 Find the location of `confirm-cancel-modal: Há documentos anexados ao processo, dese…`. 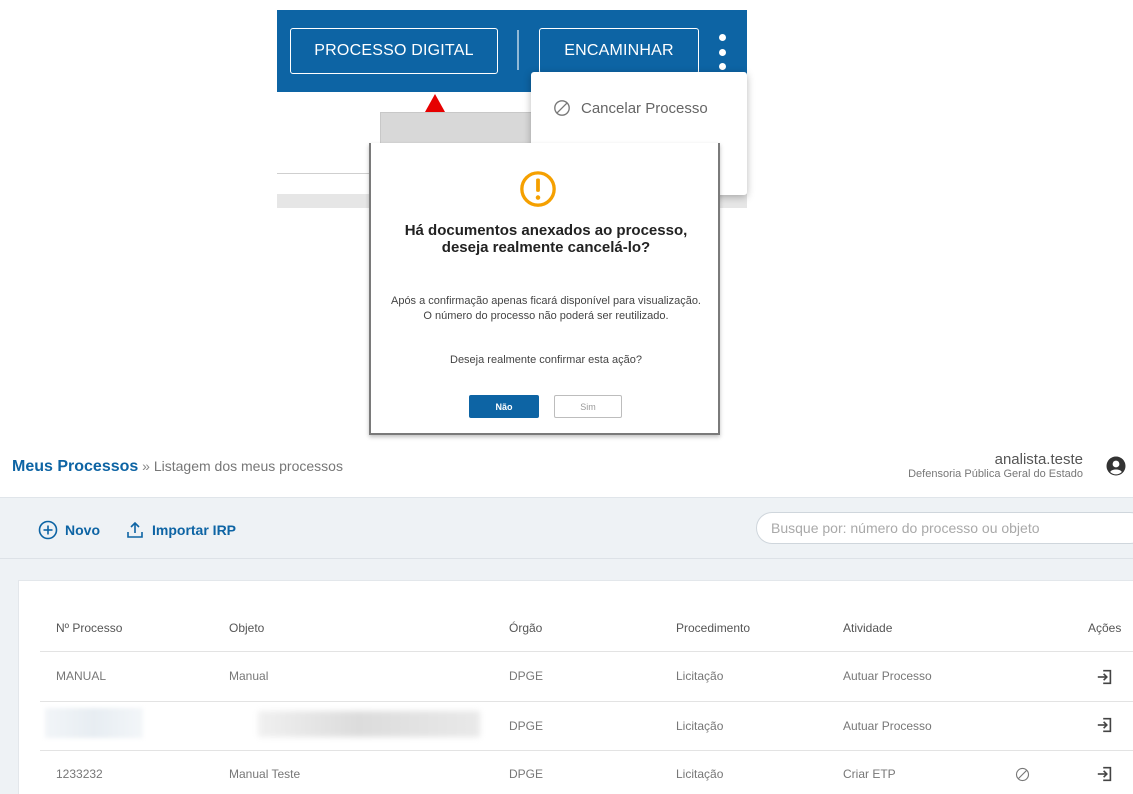

confirm-cancel-modal: Há documentos anexados ao processo, dese… is located at coordinates (544, 289).